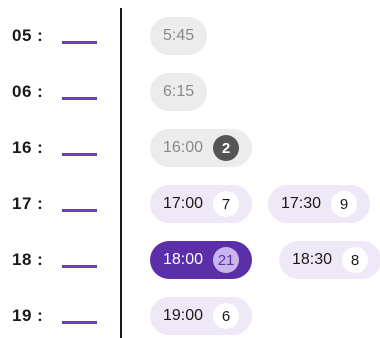 The height and width of the screenshot is (338, 380). What do you see at coordinates (183, 315) in the screenshot?
I see `slot-time: 19:00` at bounding box center [183, 315].